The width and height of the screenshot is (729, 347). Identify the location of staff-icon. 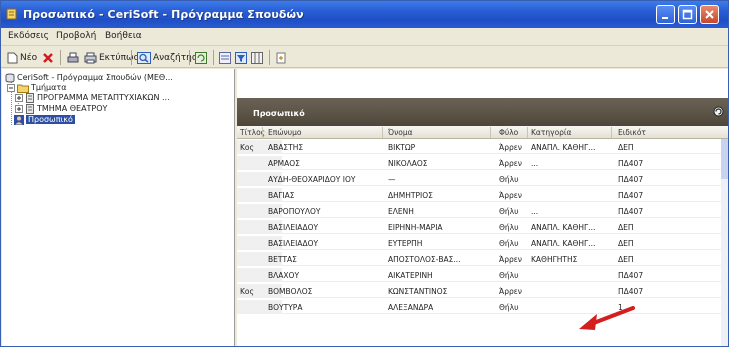
(19, 119).